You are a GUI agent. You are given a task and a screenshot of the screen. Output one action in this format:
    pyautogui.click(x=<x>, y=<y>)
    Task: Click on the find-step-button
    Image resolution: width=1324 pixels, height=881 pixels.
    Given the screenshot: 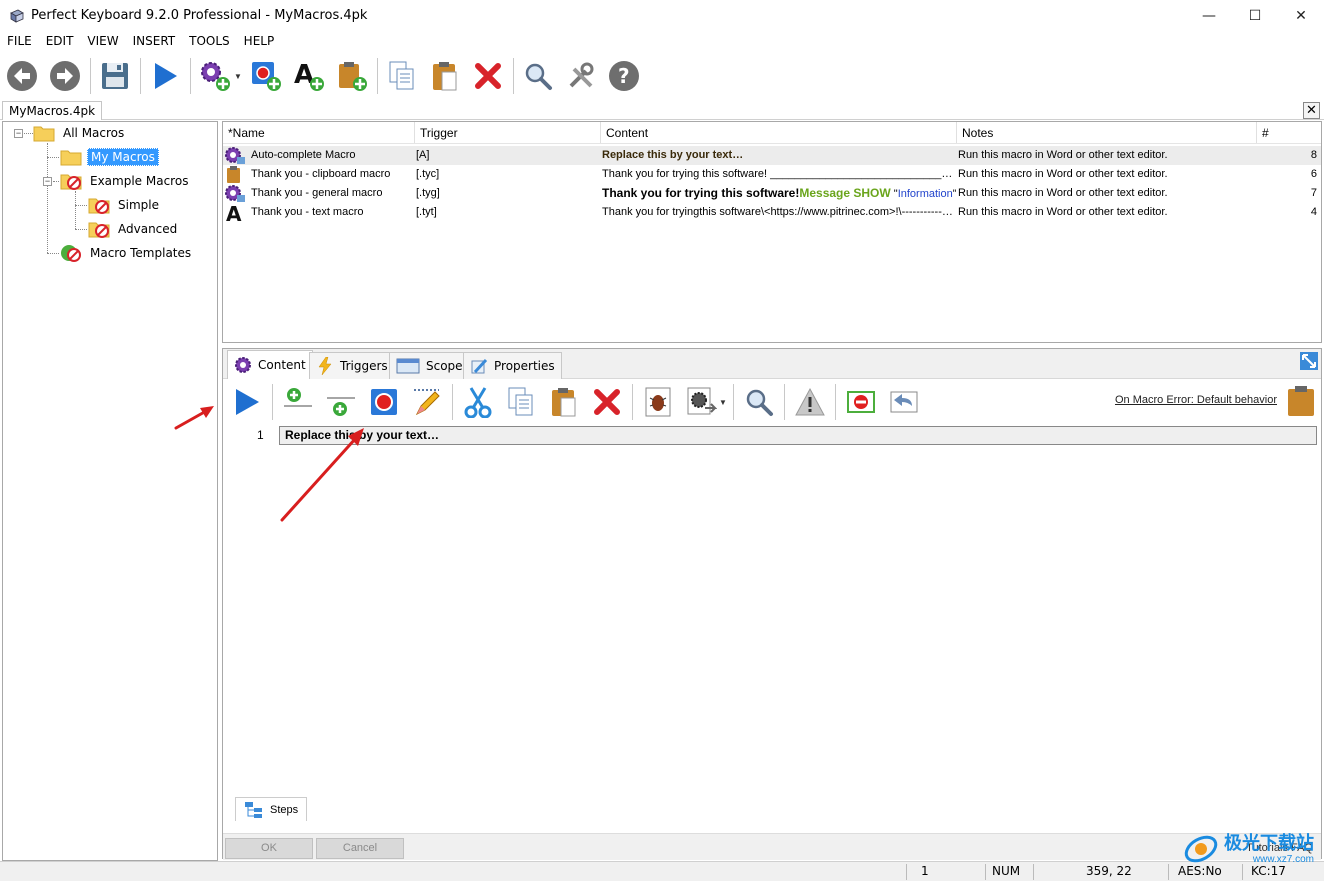 What is the action you would take?
    pyautogui.click(x=759, y=402)
    